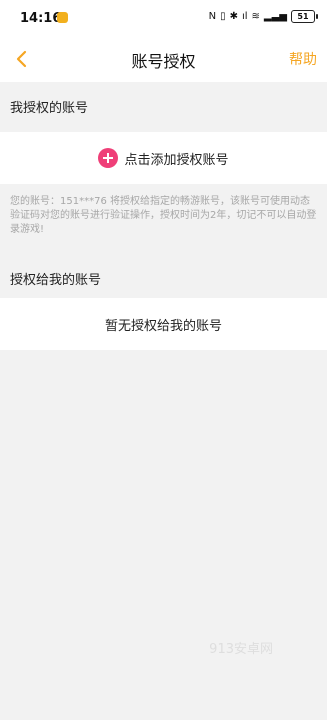 The image size is (327, 720). I want to click on bluetooth-icon: ✱, so click(233, 16).